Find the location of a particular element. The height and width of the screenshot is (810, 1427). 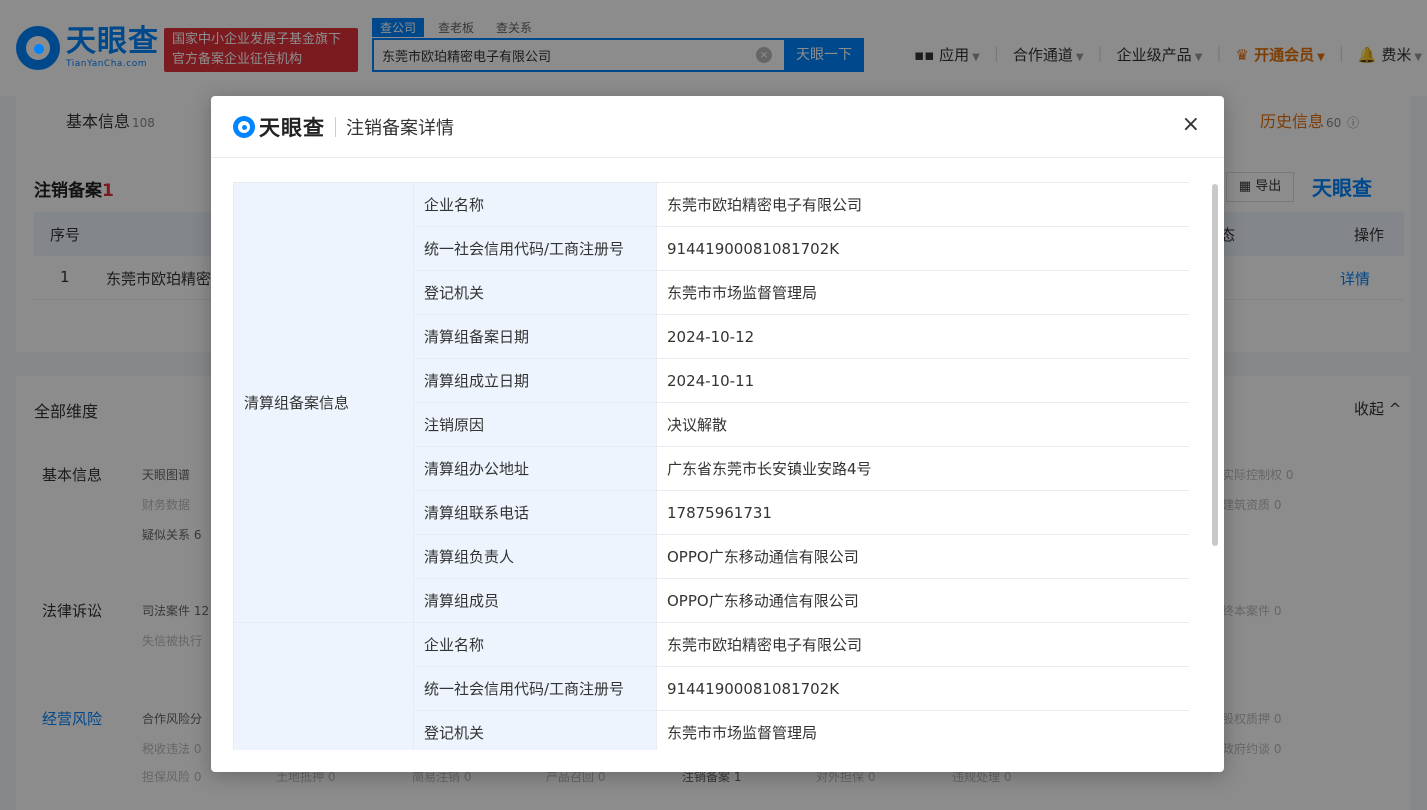

field-label: 清算组办公地址 is located at coordinates (535, 468).